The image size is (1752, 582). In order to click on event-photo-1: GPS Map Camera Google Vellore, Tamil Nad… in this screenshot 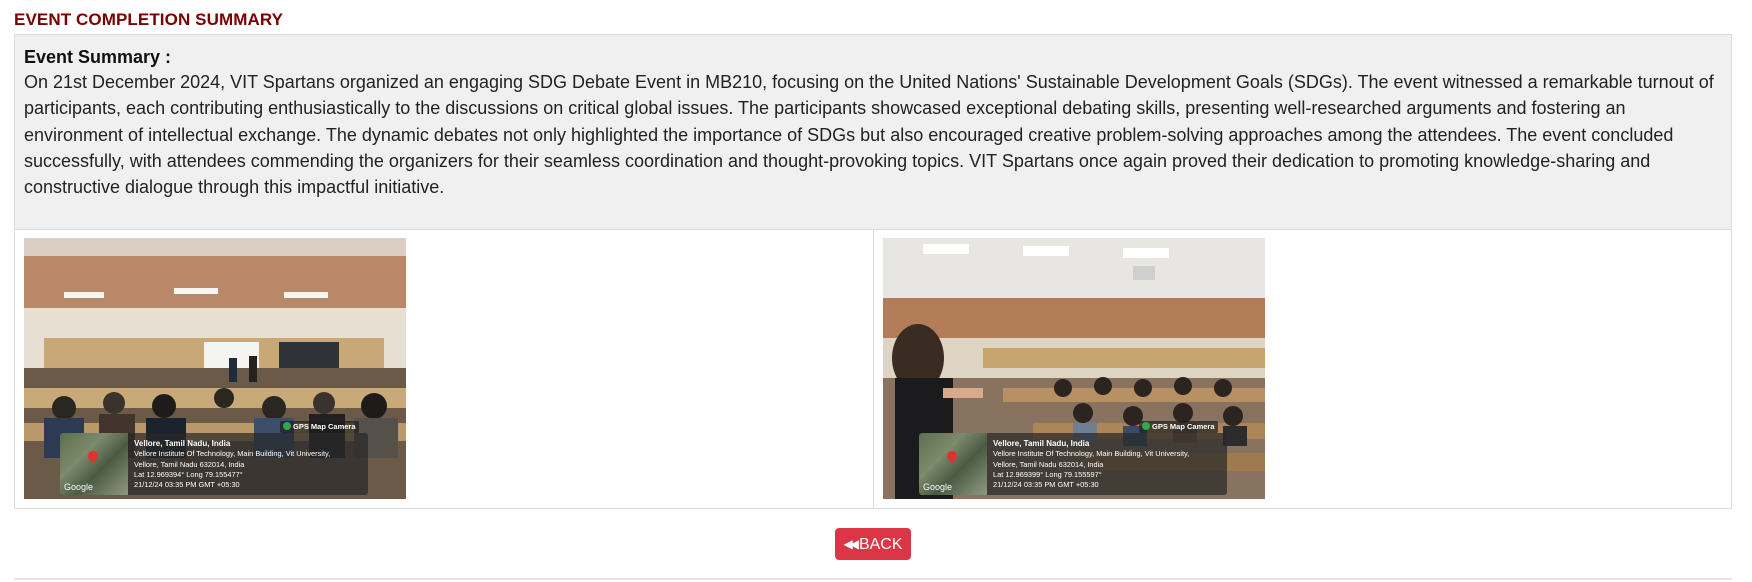, I will do `click(215, 368)`.